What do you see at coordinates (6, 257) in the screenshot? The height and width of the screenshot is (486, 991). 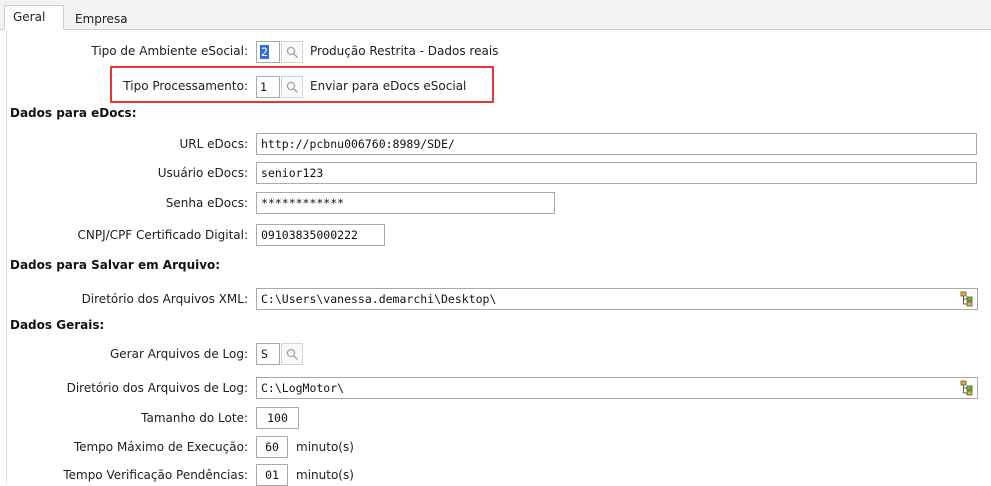 I see `panel-border` at bounding box center [6, 257].